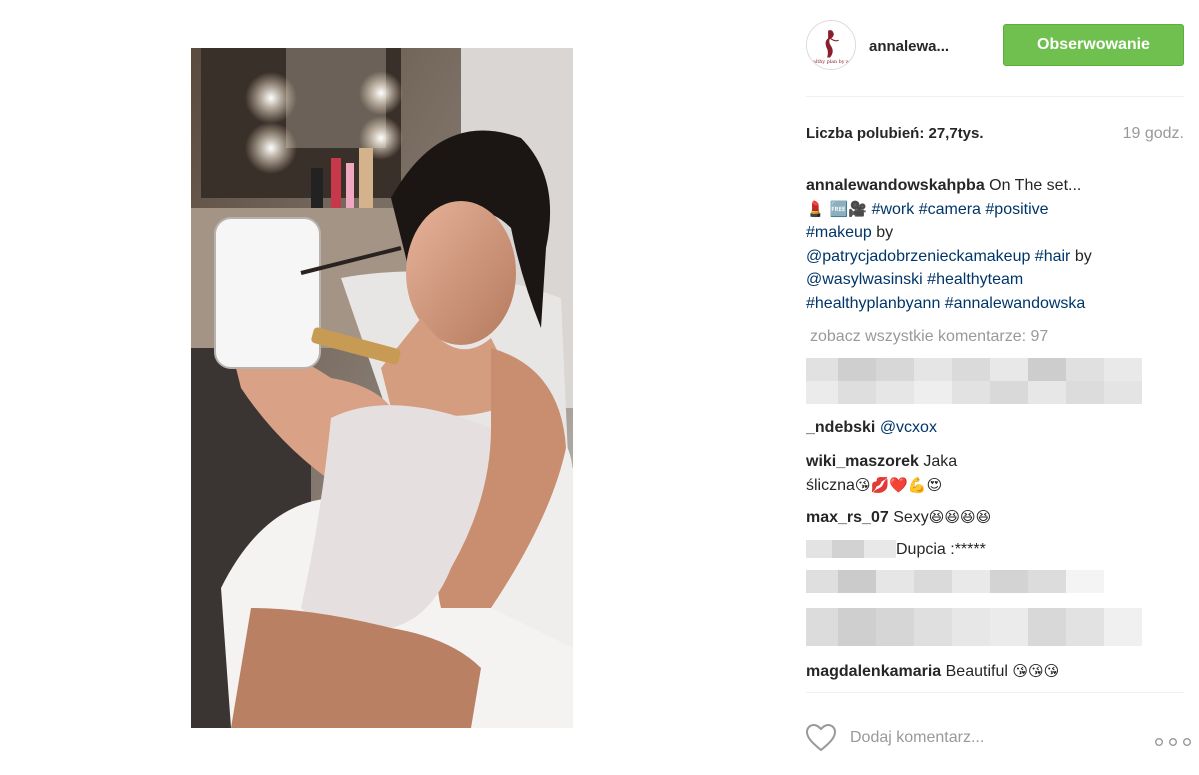 This screenshot has height=775, width=1199. What do you see at coordinates (938, 461) in the screenshot?
I see `comment-text: Jaka` at bounding box center [938, 461].